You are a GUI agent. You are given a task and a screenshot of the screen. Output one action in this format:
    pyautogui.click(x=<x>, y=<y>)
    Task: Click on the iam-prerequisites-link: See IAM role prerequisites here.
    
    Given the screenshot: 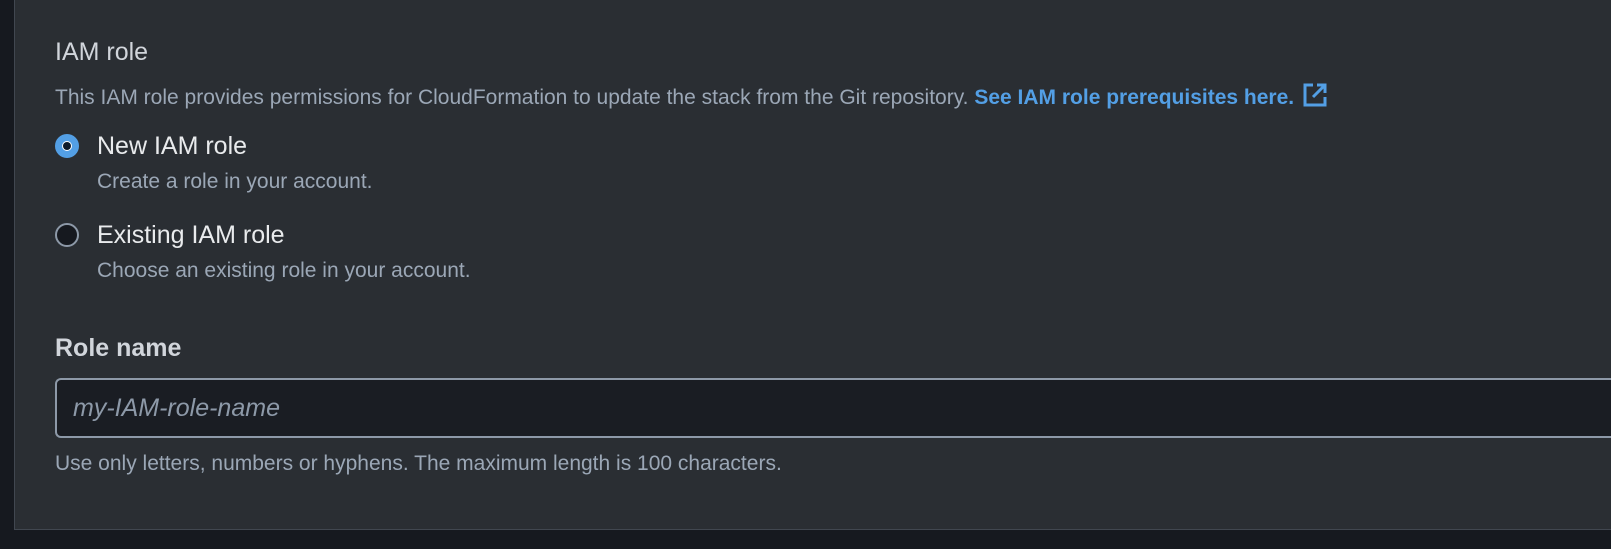 What is the action you would take?
    pyautogui.click(x=1151, y=96)
    